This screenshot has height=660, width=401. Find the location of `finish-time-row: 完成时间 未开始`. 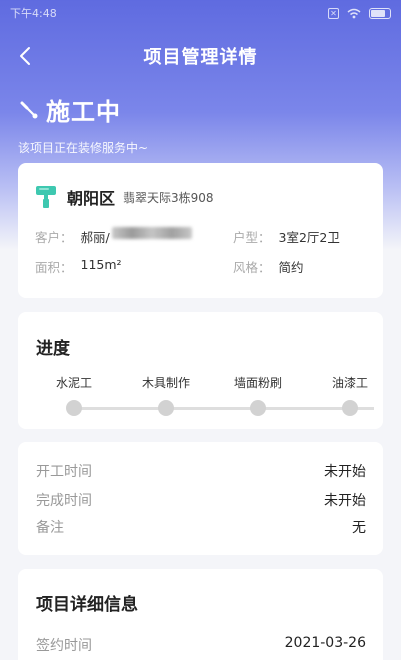

finish-time-row: 完成时间 未开始 is located at coordinates (201, 500).